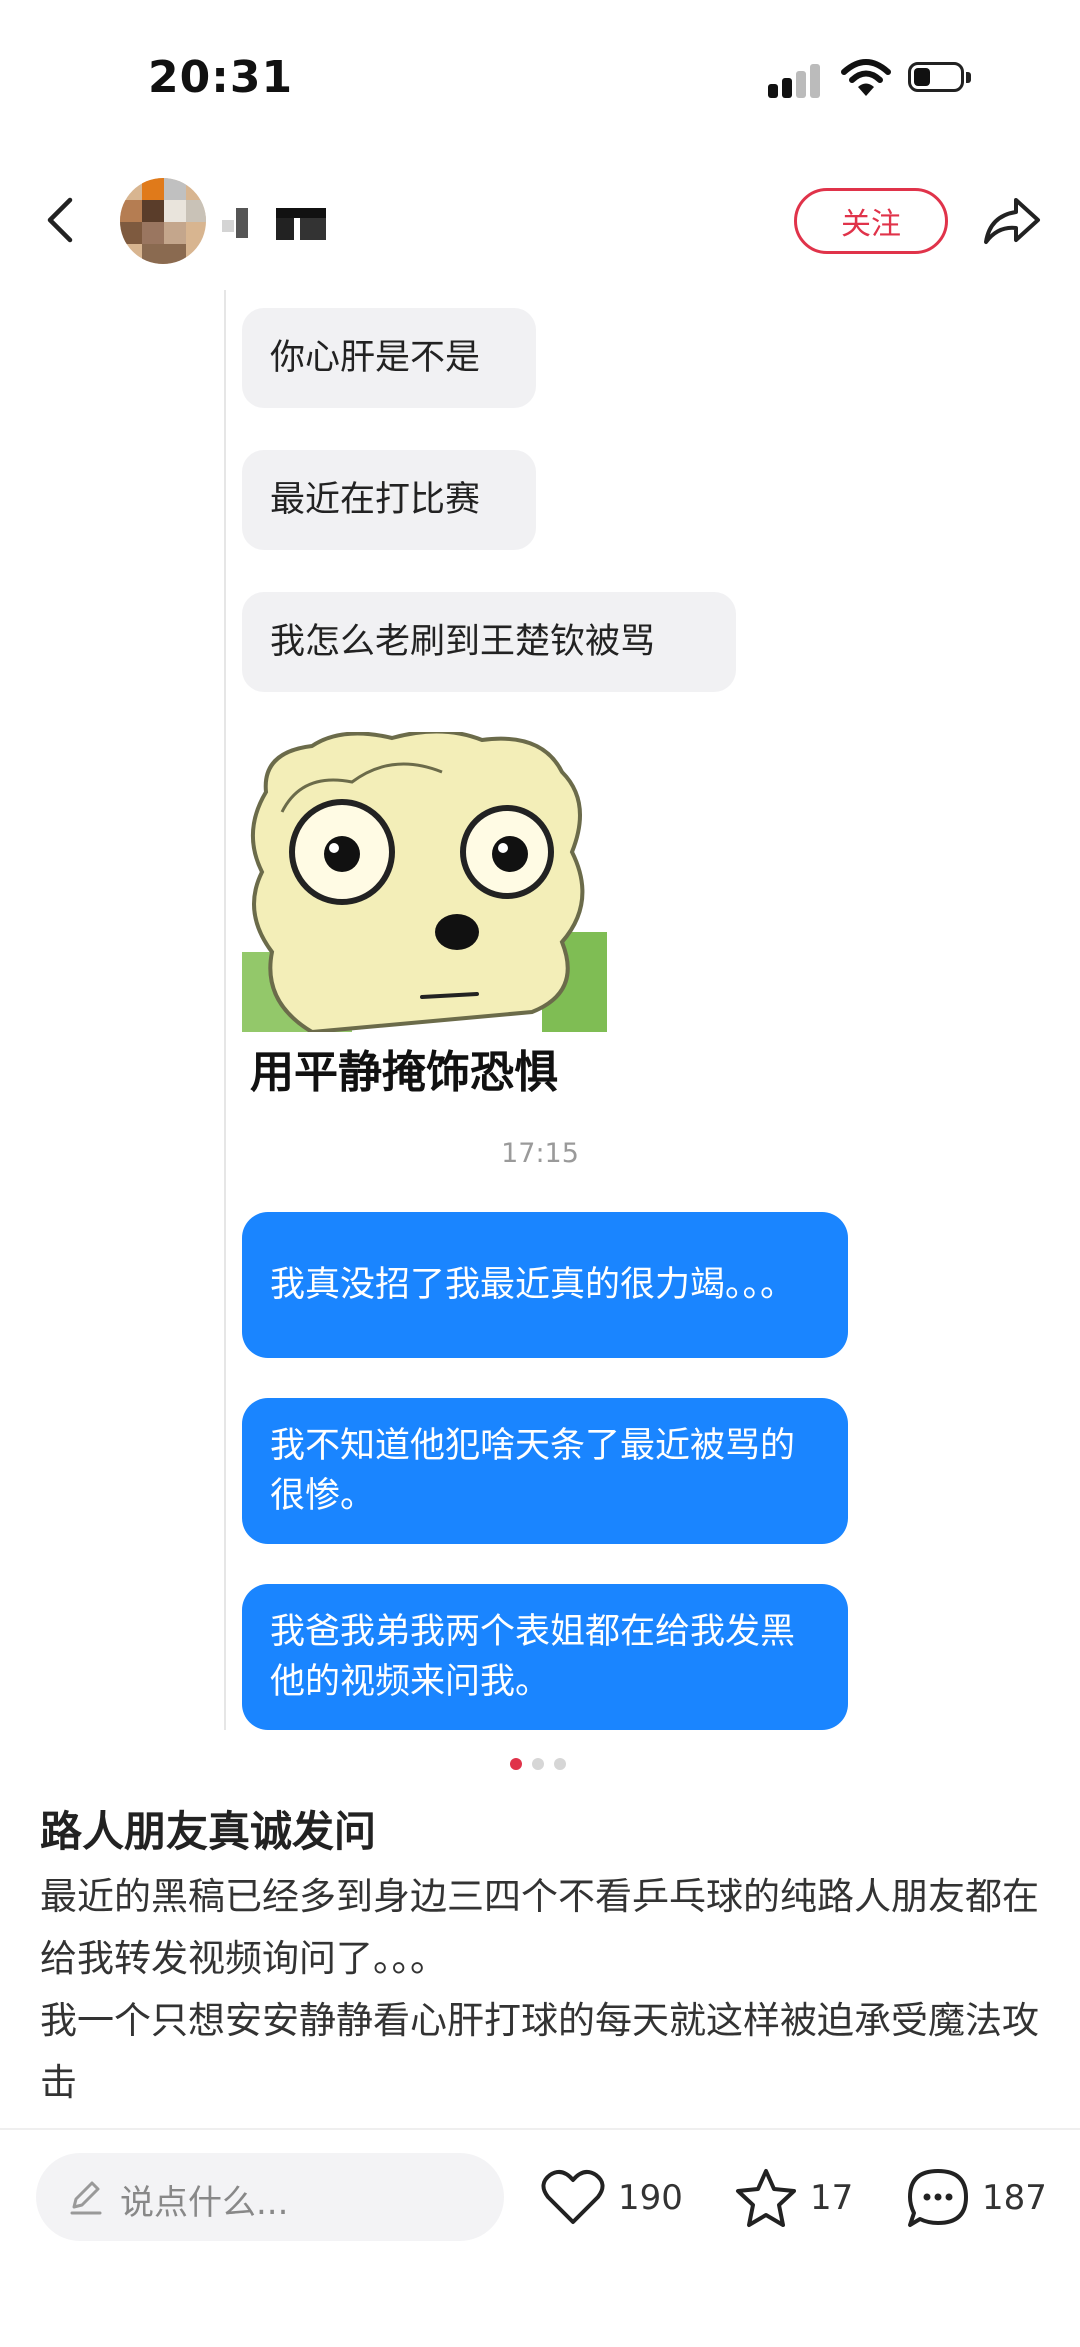 This screenshot has width=1080, height=2347. I want to click on heart-icon, so click(573, 2196).